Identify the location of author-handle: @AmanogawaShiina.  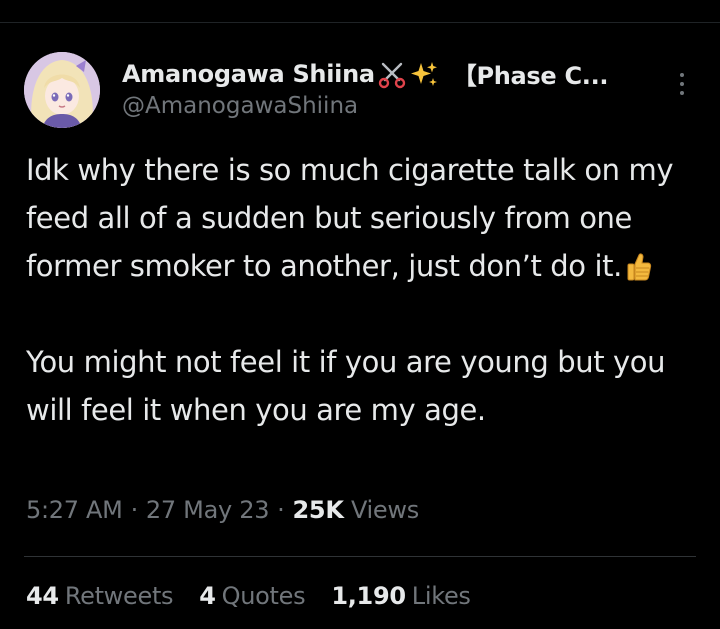
(240, 106).